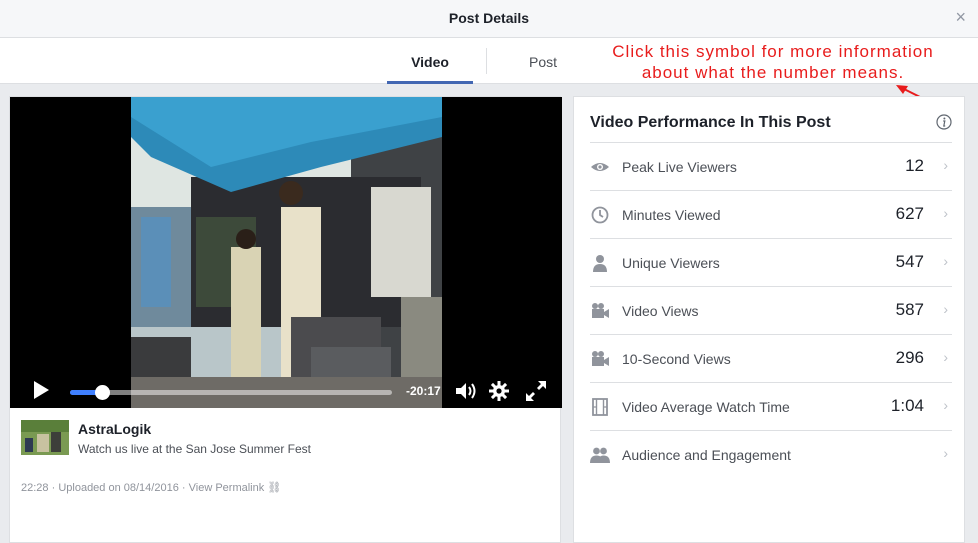 The height and width of the screenshot is (543, 978). Describe the element at coordinates (227, 488) in the screenshot. I see `permalink-link: View Permalink` at that location.